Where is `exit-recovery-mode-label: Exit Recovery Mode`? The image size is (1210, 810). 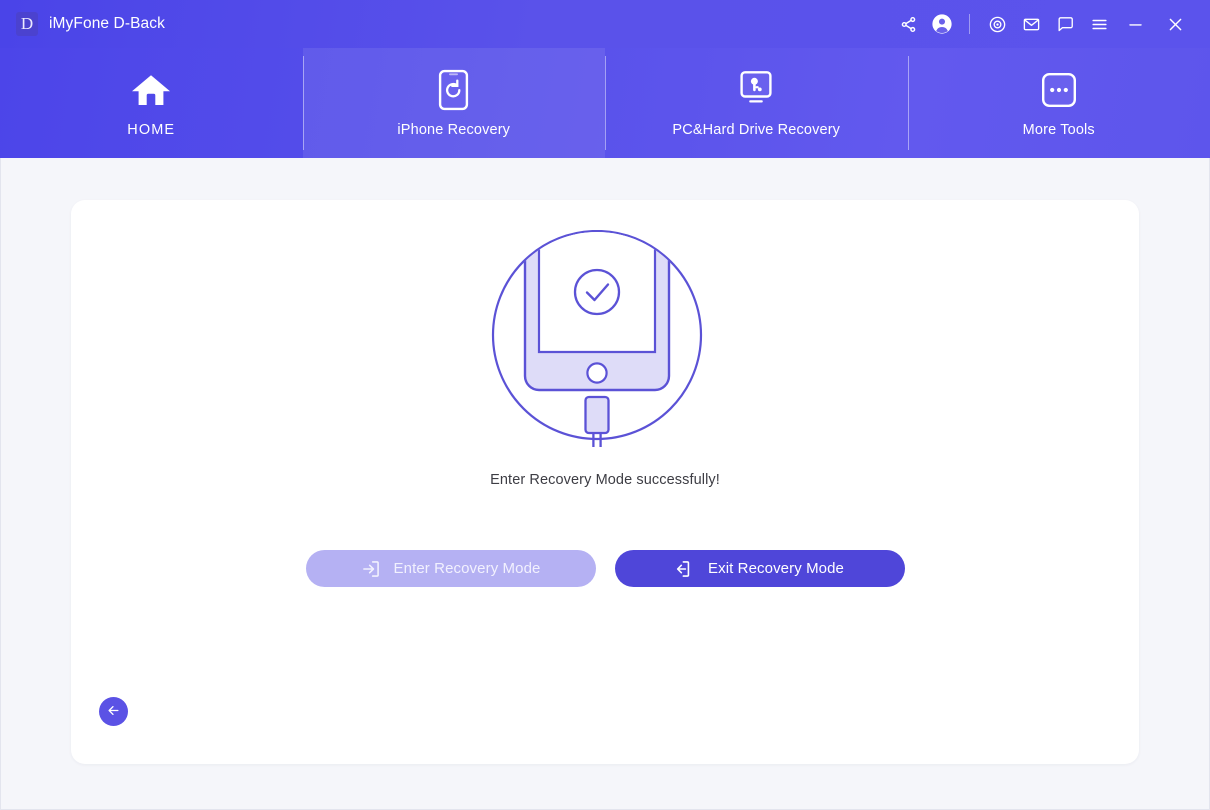
exit-recovery-mode-label: Exit Recovery Mode is located at coordinates (776, 568).